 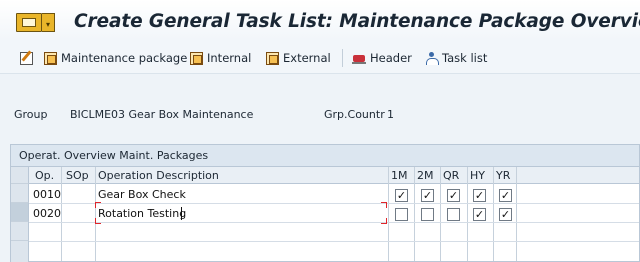 I want to click on internal-button: Internal, so click(x=220, y=58).